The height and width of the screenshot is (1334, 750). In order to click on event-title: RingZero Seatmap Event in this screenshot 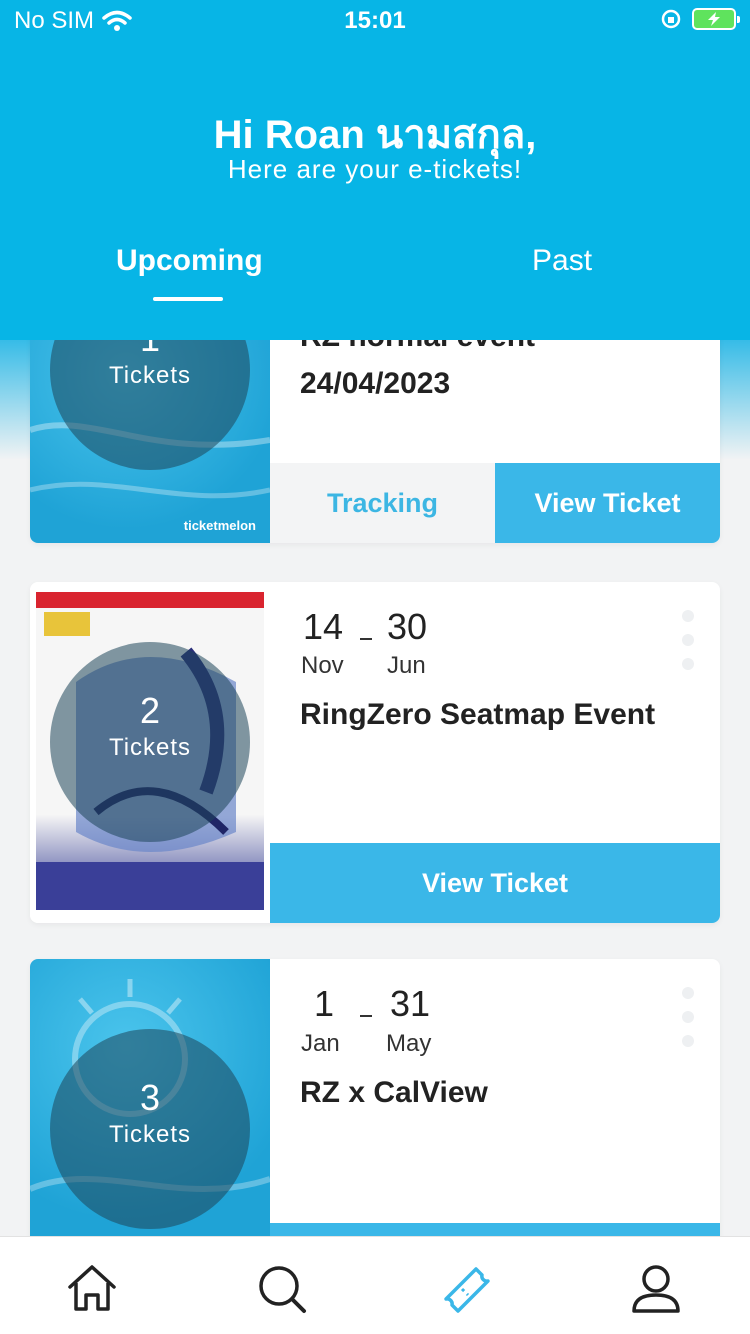, I will do `click(478, 714)`.